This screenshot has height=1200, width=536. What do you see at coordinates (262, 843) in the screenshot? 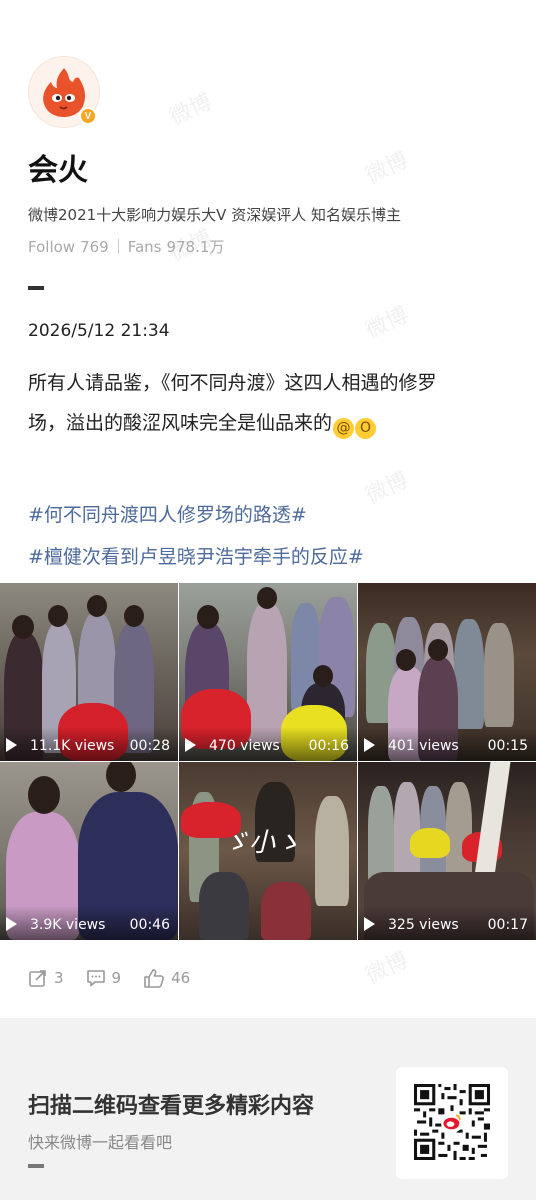
I see `video-title-logo: ゞ小ゝ` at bounding box center [262, 843].